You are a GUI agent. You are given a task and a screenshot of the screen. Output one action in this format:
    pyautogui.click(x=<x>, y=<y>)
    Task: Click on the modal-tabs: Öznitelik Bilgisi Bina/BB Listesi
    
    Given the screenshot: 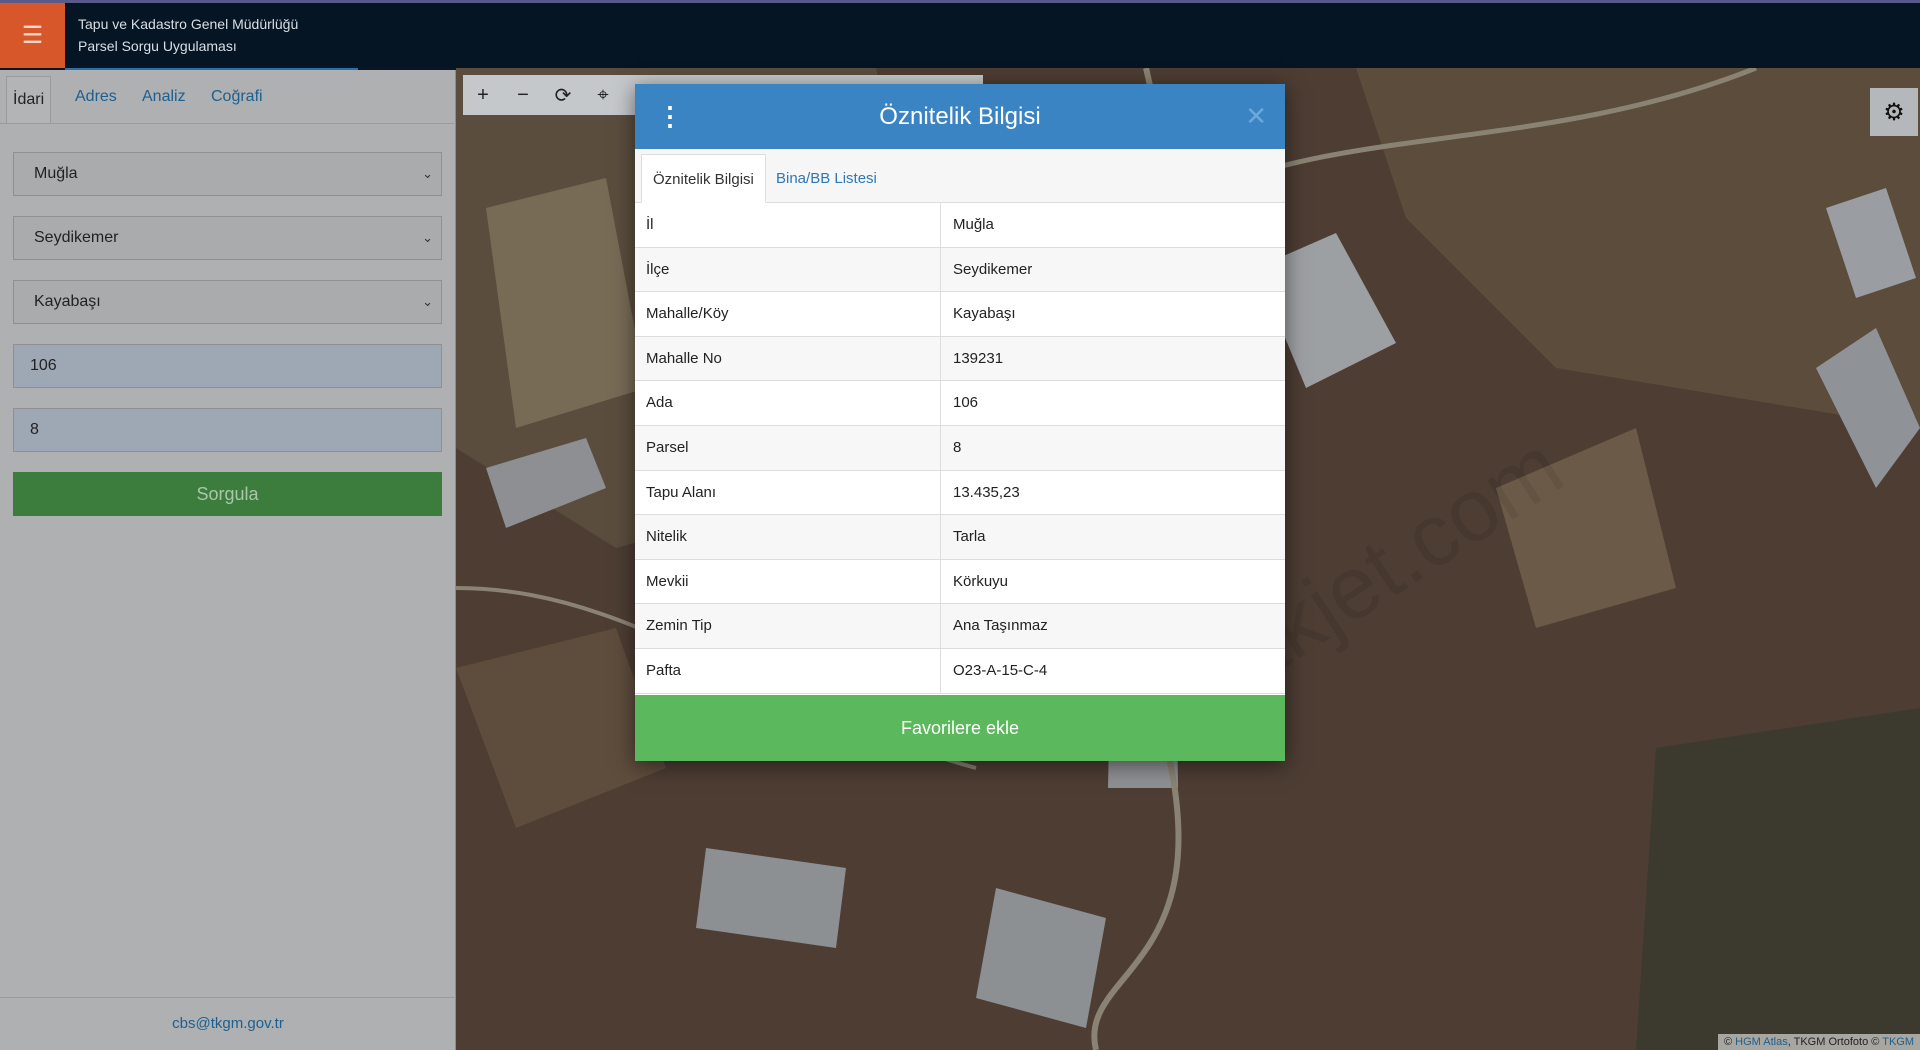 What is the action you would take?
    pyautogui.click(x=960, y=176)
    